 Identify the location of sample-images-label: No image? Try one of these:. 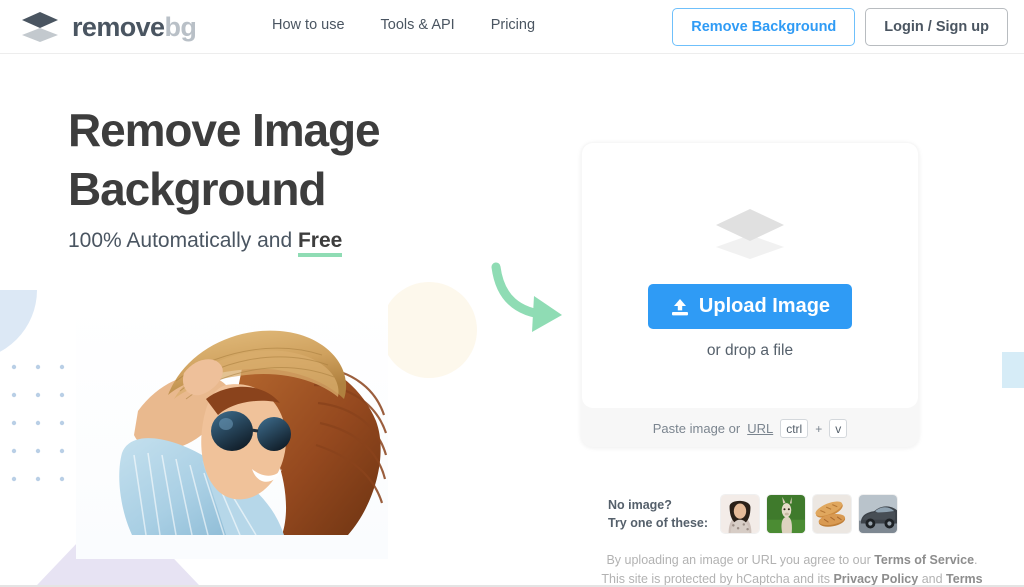
(658, 514).